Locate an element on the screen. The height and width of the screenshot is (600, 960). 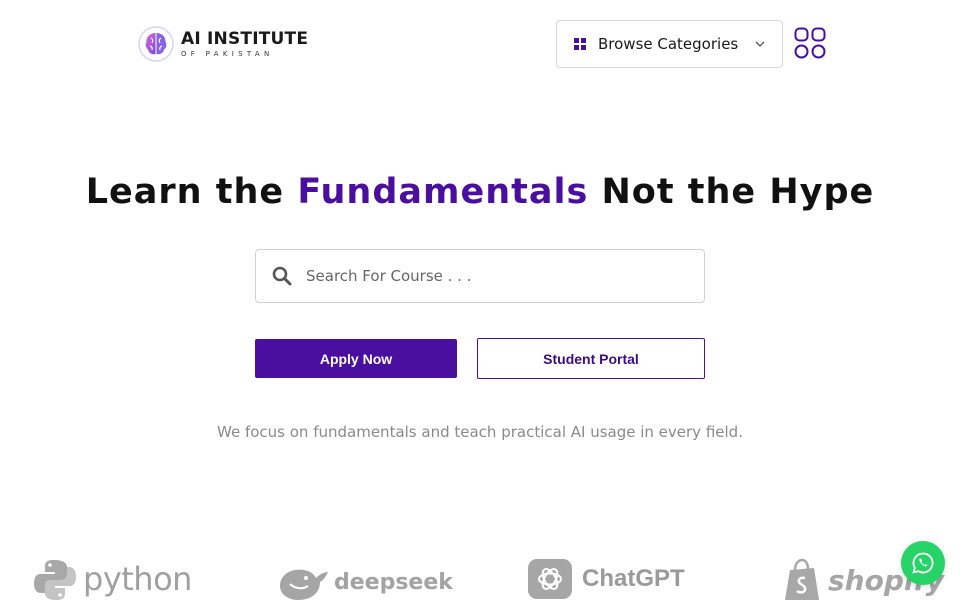
hero-headline: Learn the Fundamentals Not the Hype is located at coordinates (480, 192).